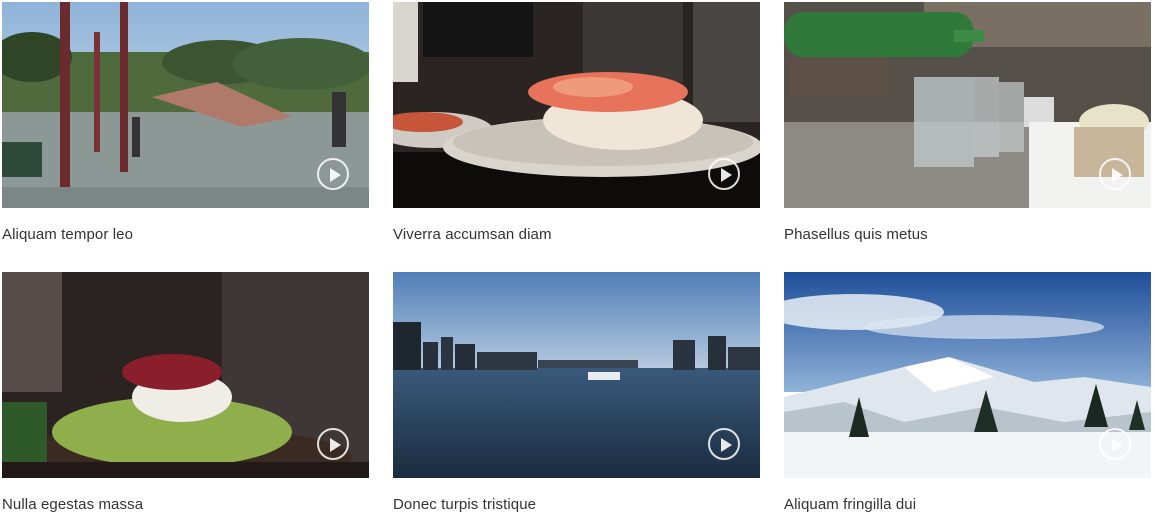  Describe the element at coordinates (967, 234) in the screenshot. I see `video-title: Phasellus quis metus` at that location.